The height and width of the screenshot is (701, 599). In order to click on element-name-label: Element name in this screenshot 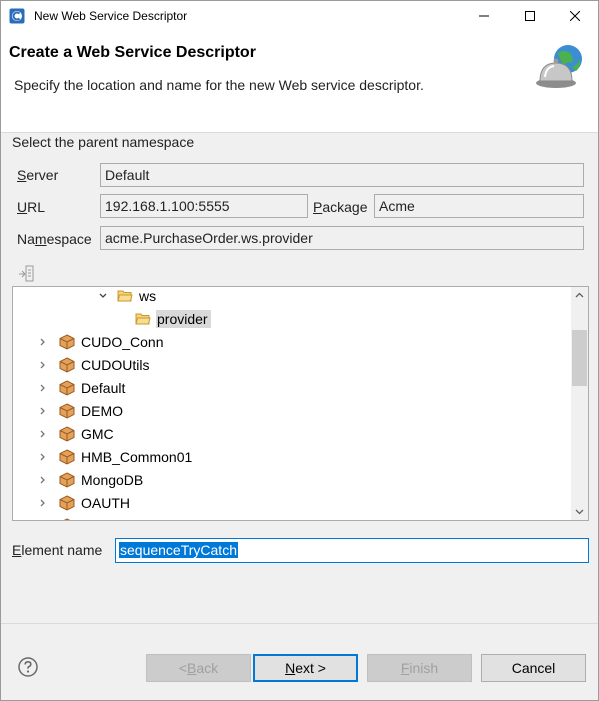, I will do `click(57, 550)`.